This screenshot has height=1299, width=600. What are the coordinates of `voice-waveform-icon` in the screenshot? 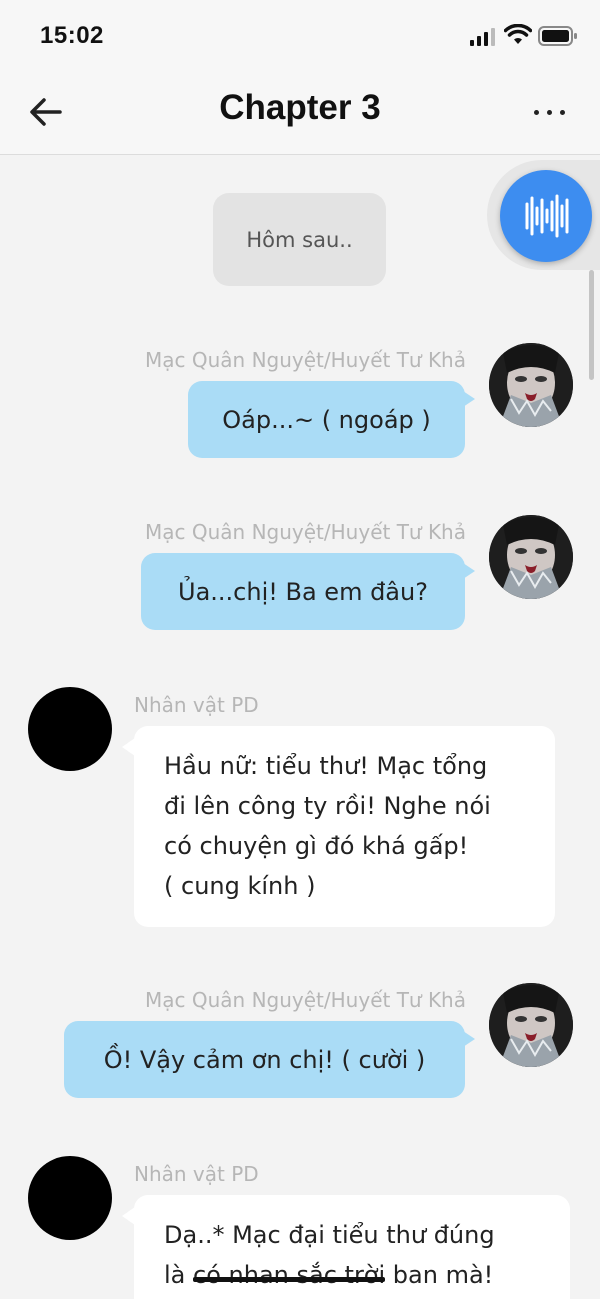 It's located at (547, 216).